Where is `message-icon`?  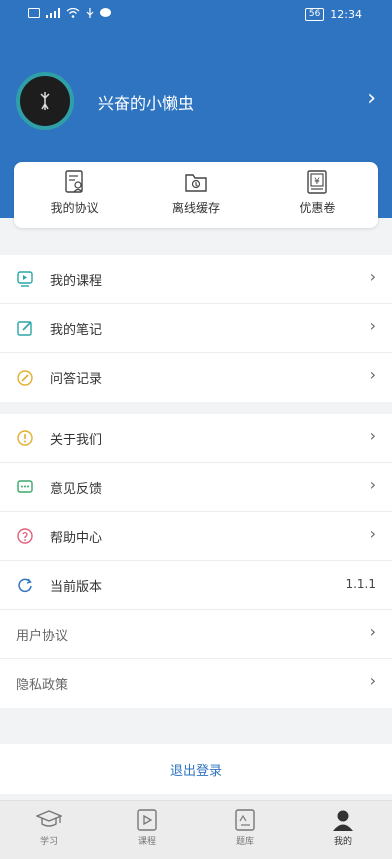
message-icon is located at coordinates (105, 12).